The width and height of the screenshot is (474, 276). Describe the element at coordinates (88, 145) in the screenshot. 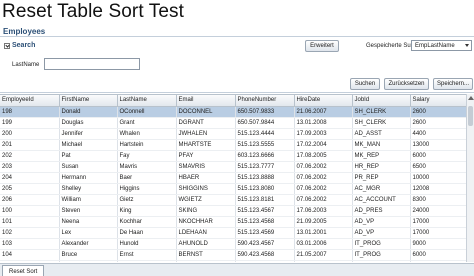

I see `table-cell-firstname: Michael` at that location.